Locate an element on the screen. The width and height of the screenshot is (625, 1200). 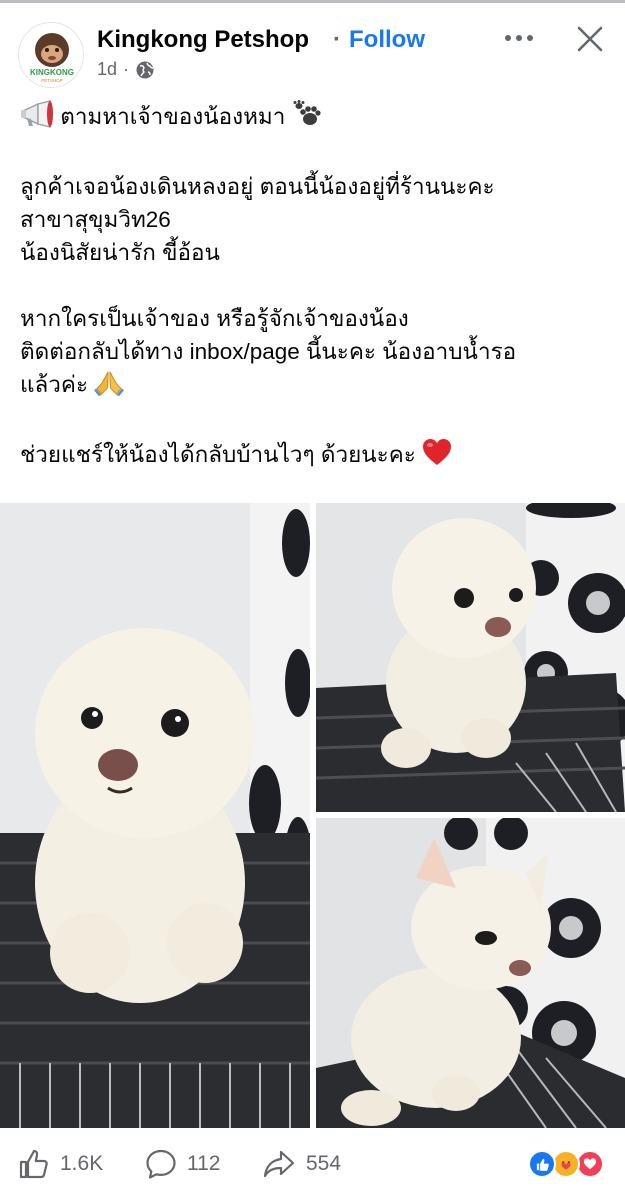
comment-count: 112 is located at coordinates (204, 1163).